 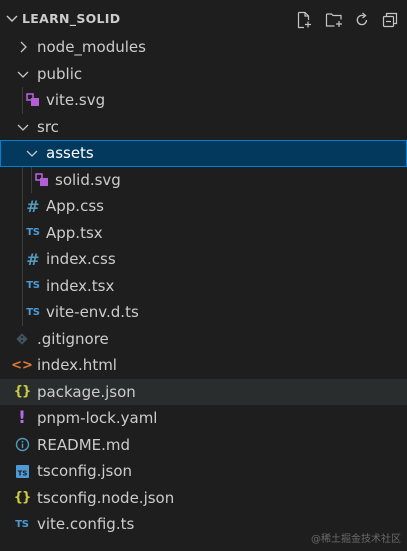 I want to click on collapse-all-icon, so click(x=390, y=20).